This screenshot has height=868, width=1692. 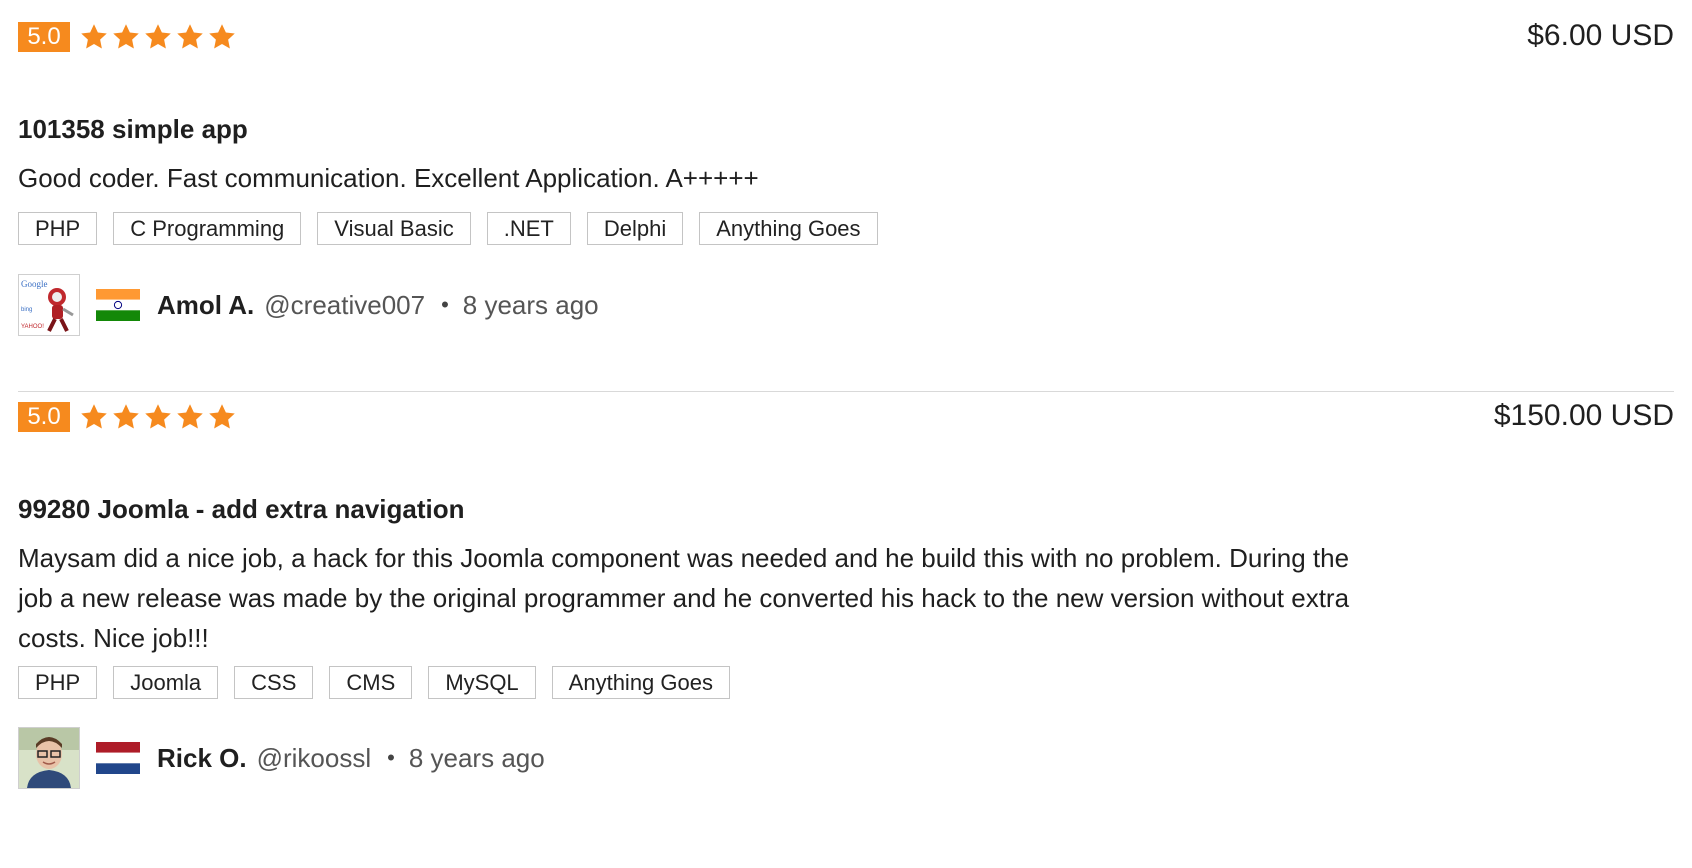 What do you see at coordinates (314, 758) in the screenshot?
I see `reviewer-handle: @rikoossl` at bounding box center [314, 758].